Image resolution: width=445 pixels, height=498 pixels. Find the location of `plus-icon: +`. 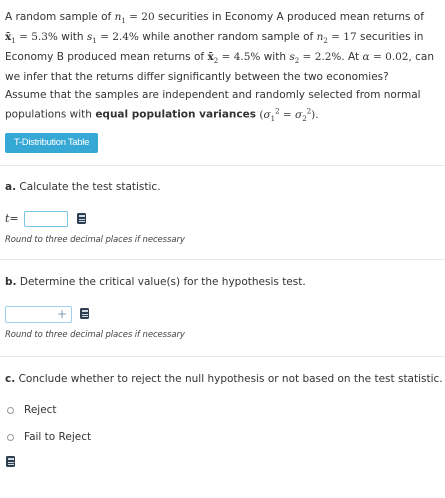

plus-icon: + is located at coordinates (62, 314).